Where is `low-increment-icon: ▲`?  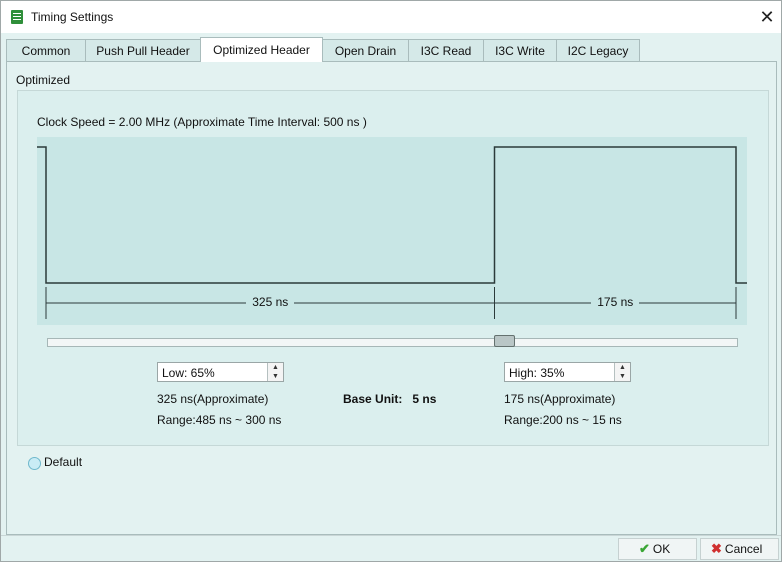 low-increment-icon: ▲ is located at coordinates (275, 367).